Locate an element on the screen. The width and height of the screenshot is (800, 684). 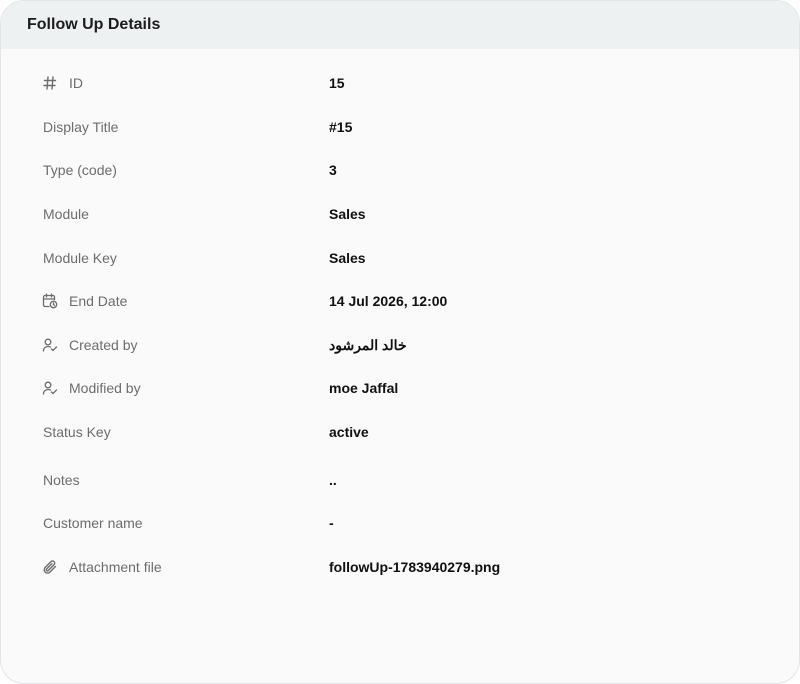
calendar-clock-icon is located at coordinates (50, 301).